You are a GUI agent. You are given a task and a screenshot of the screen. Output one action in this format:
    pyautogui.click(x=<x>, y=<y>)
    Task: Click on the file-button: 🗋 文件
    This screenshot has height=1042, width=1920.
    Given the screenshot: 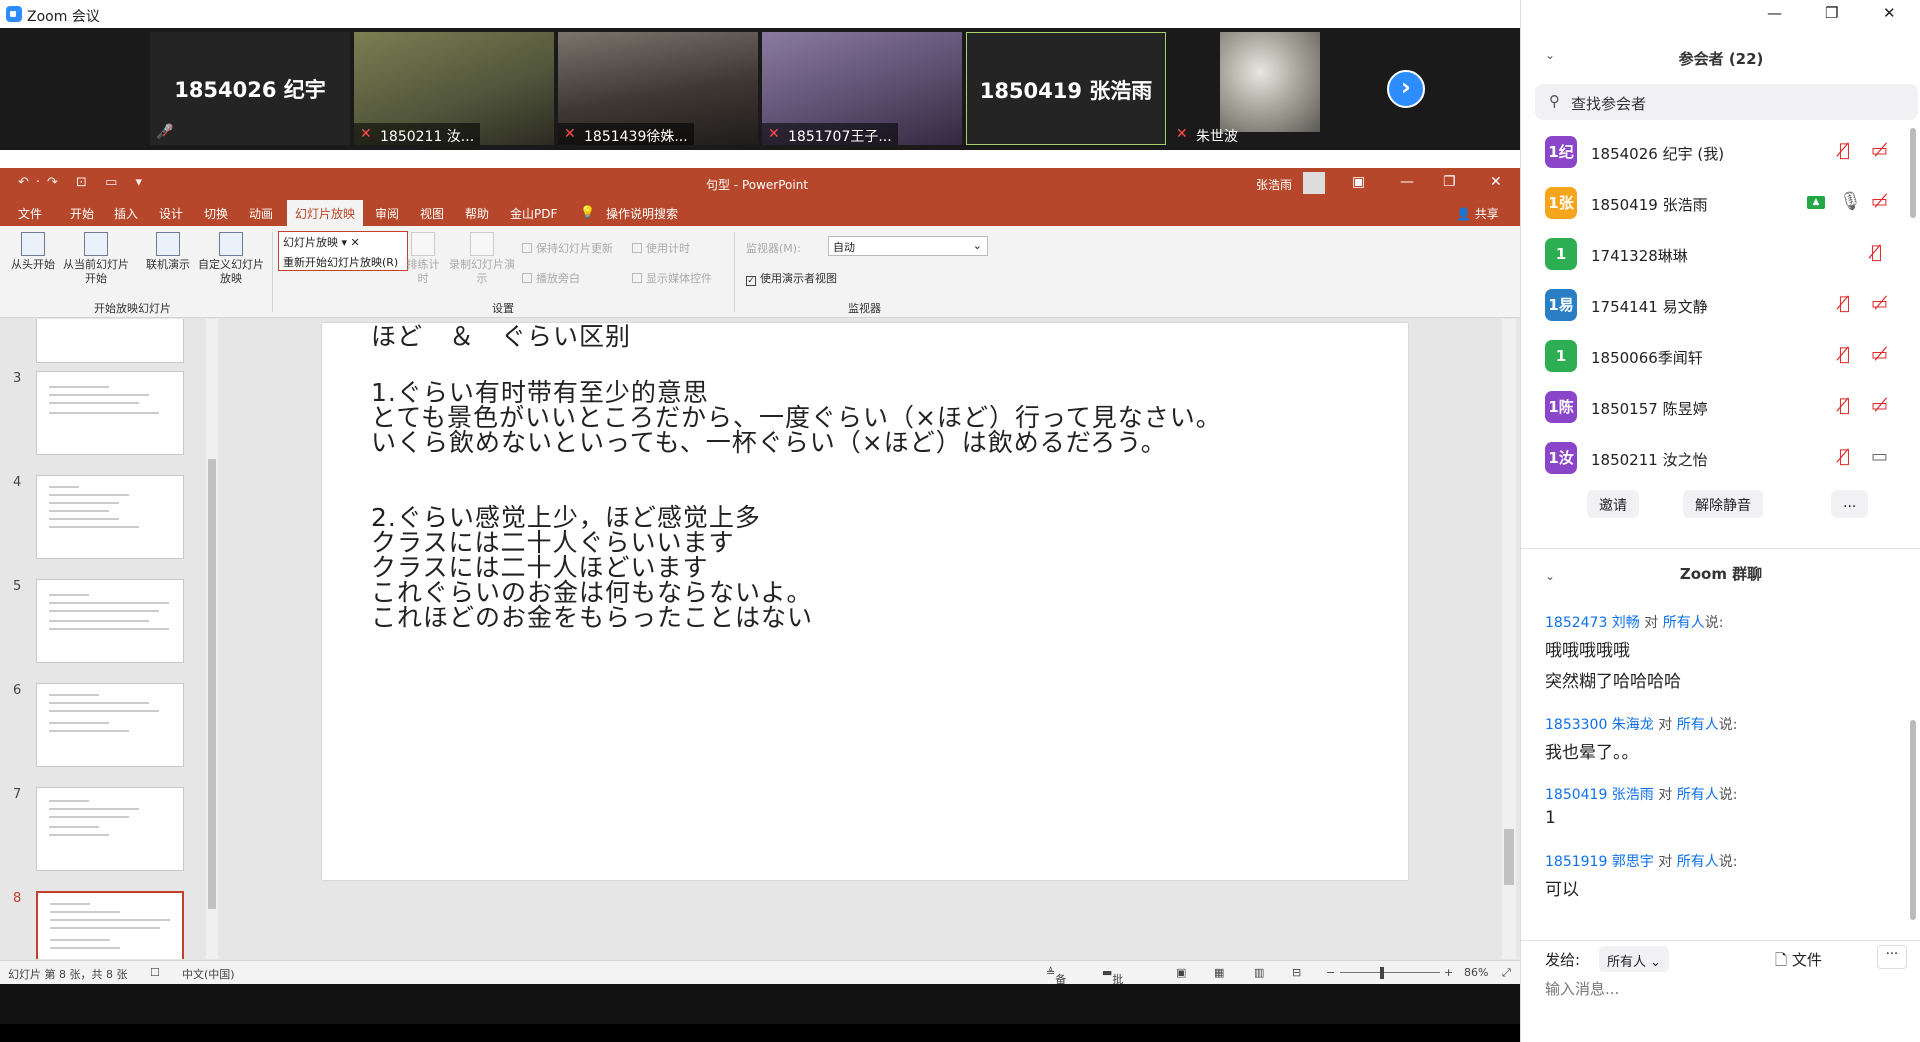 What is the action you would take?
    pyautogui.click(x=1798, y=962)
    